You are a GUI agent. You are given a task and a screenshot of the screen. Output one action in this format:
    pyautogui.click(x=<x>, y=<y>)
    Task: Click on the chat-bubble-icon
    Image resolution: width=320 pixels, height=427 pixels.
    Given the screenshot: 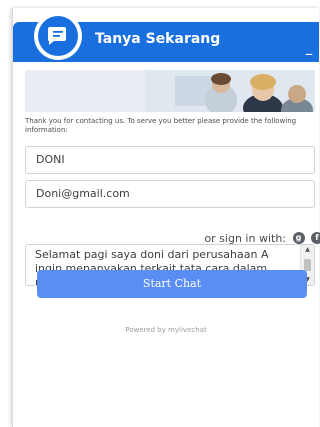 What is the action you would take?
    pyautogui.click(x=58, y=36)
    